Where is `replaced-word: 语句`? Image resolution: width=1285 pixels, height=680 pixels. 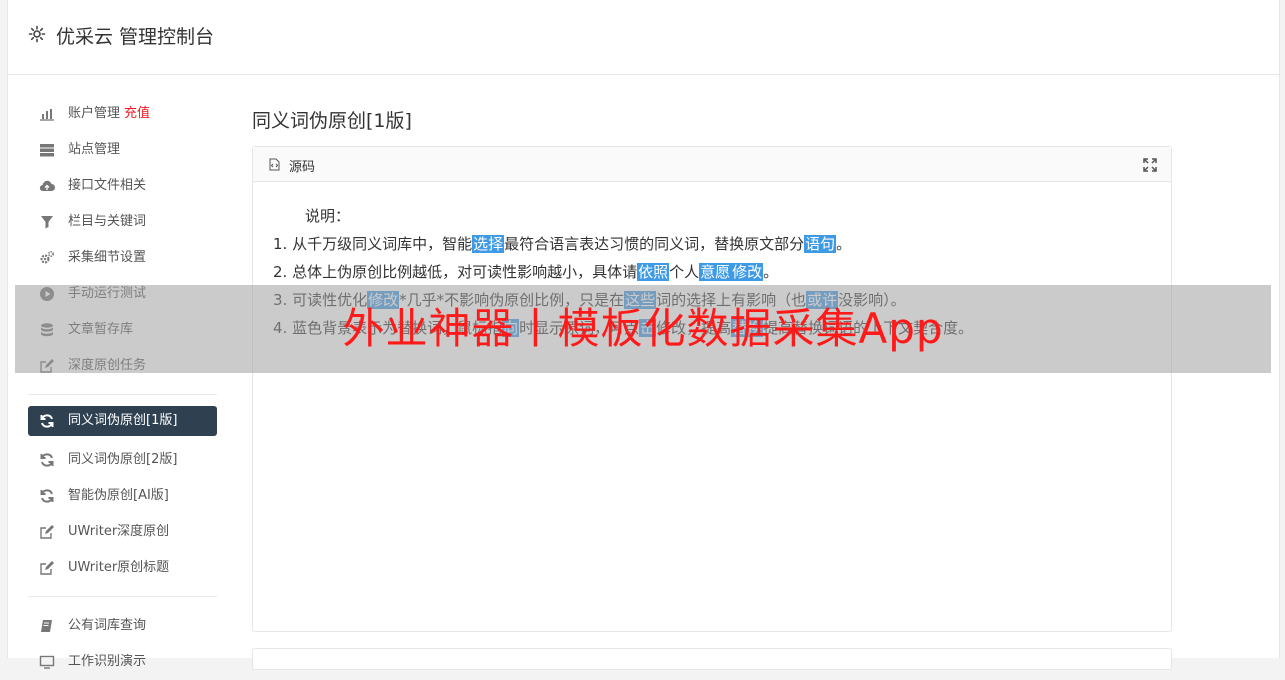 replaced-word: 语句 is located at coordinates (820, 244).